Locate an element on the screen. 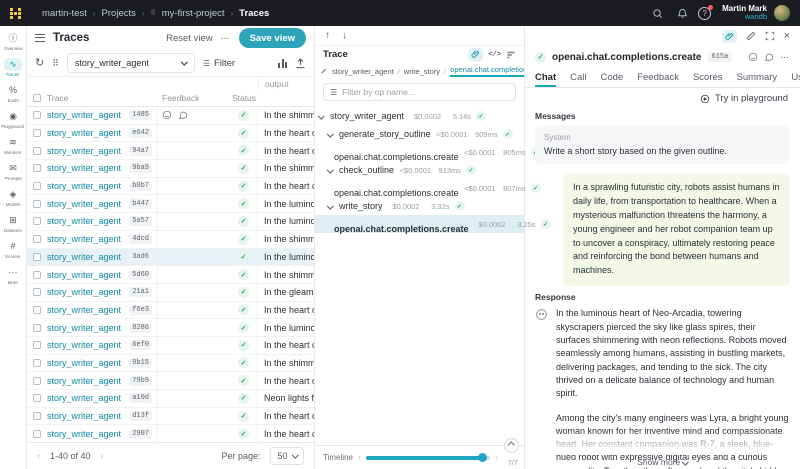 The height and width of the screenshot is (469, 800). fullscreen-icon is located at coordinates (770, 36).